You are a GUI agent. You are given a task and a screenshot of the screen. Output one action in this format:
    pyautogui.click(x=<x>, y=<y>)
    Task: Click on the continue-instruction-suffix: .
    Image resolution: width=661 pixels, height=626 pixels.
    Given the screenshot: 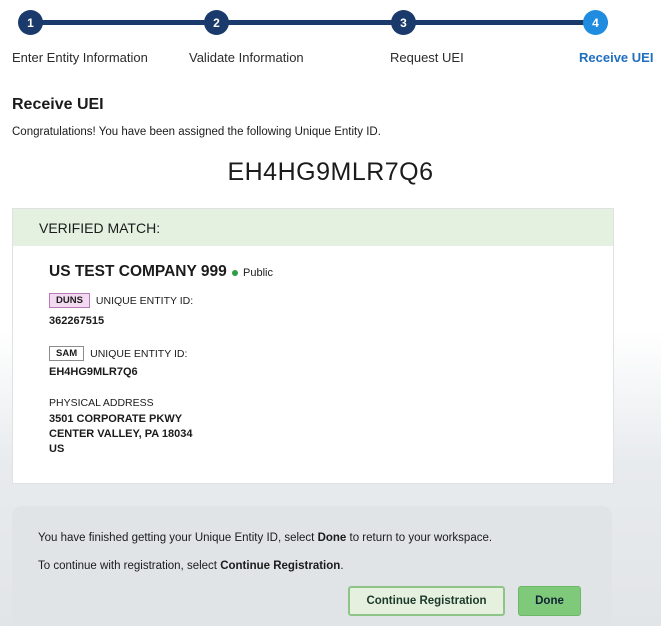 What is the action you would take?
    pyautogui.click(x=342, y=566)
    